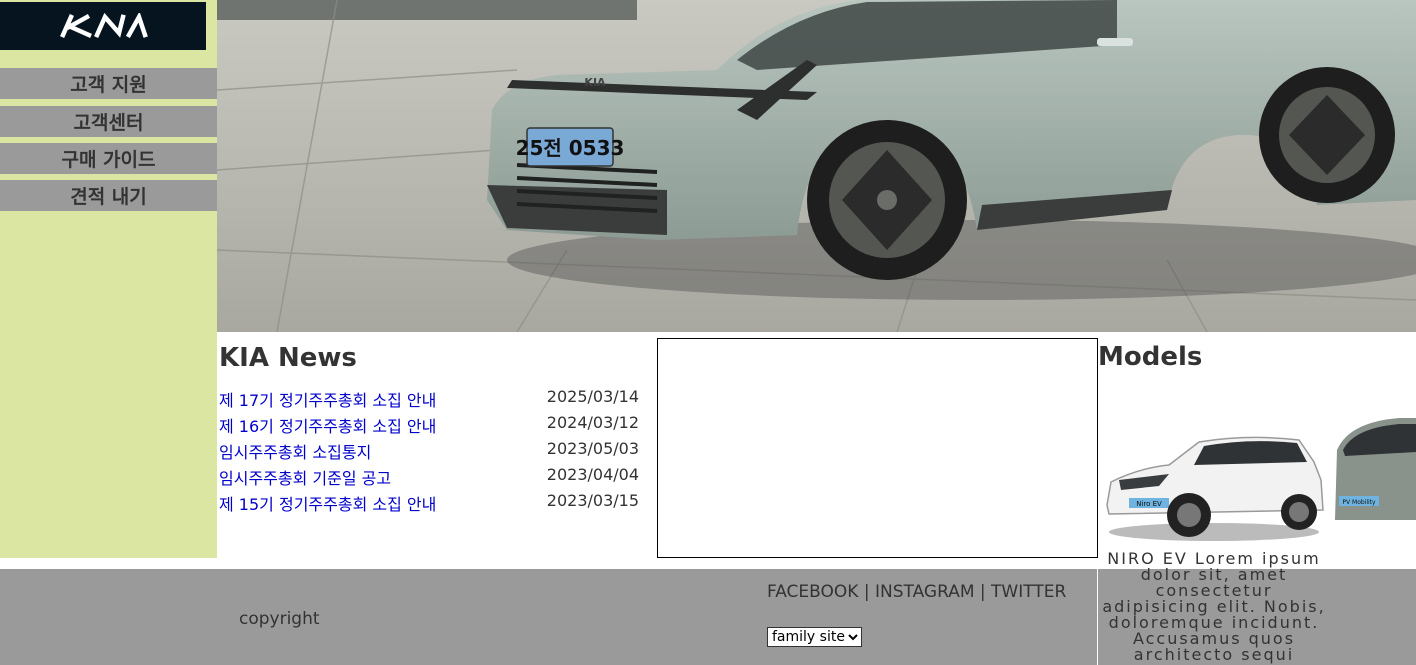 The width and height of the screenshot is (1416, 665). I want to click on sidebar-item-purchase-guide: 구매 가이드, so click(108, 158).